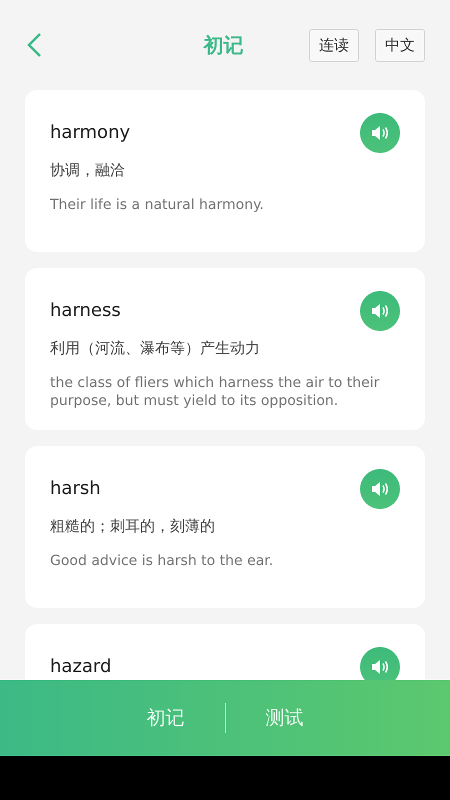 This screenshot has height=800, width=450. What do you see at coordinates (162, 561) in the screenshot?
I see `example-sentence: Good advice is harsh to the ear.` at bounding box center [162, 561].